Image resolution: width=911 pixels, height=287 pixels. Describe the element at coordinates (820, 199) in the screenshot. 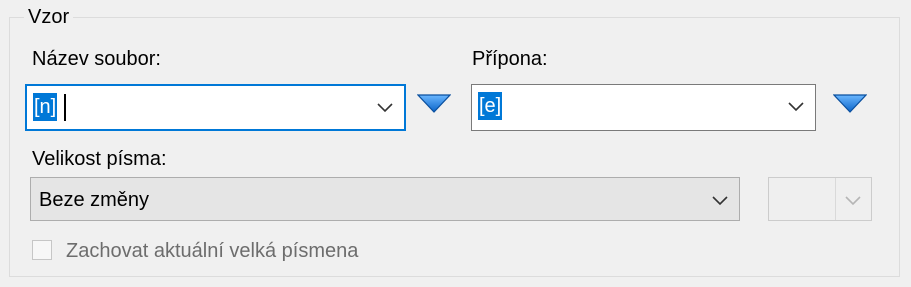

I see `font-size-secondary-dropdown` at that location.